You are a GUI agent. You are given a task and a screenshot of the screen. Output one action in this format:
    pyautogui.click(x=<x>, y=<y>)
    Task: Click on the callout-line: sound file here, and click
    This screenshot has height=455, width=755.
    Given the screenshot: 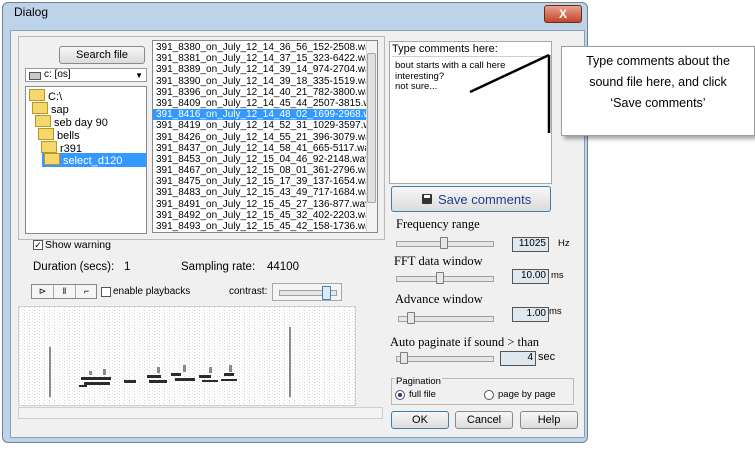 What is the action you would take?
    pyautogui.click(x=658, y=82)
    